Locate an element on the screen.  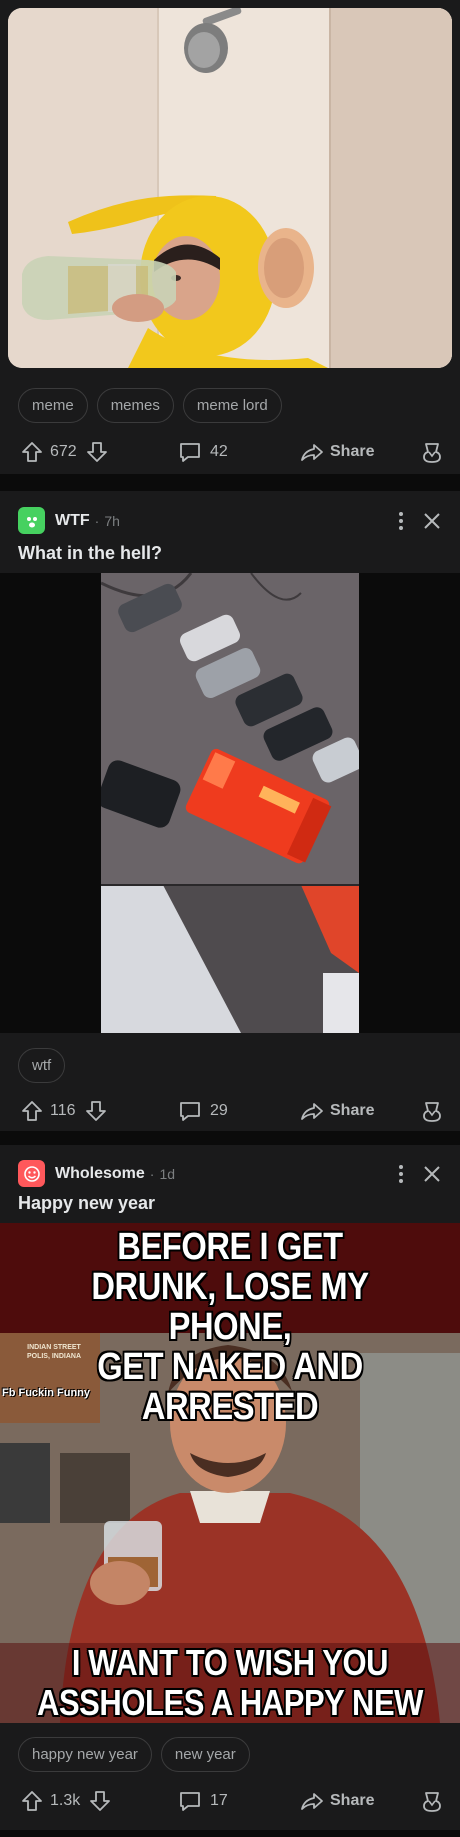
meme-line: BEFORE I GET is located at coordinates (230, 1247).